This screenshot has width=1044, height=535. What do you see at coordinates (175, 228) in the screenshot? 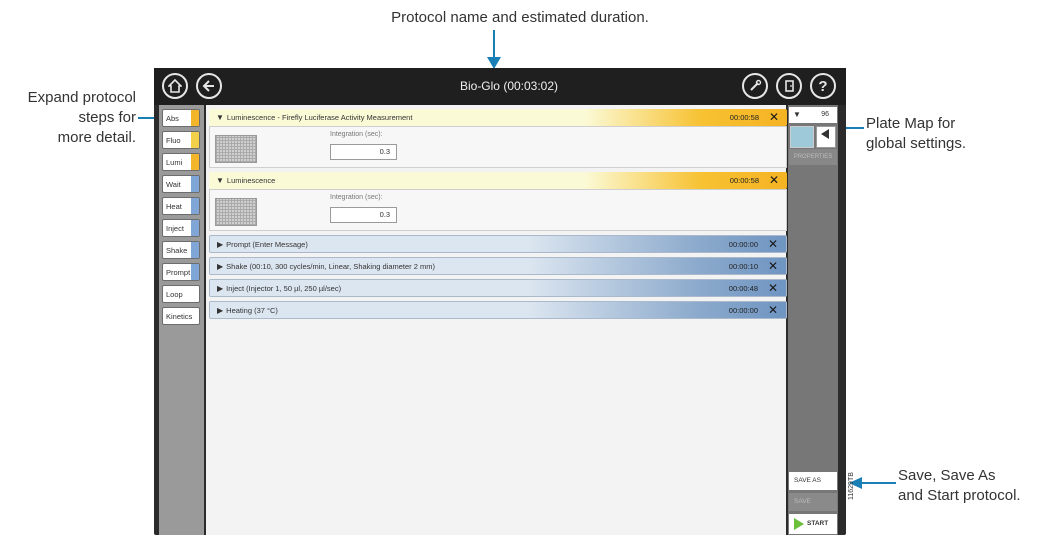
I see `step-button-label: Inject` at bounding box center [175, 228].